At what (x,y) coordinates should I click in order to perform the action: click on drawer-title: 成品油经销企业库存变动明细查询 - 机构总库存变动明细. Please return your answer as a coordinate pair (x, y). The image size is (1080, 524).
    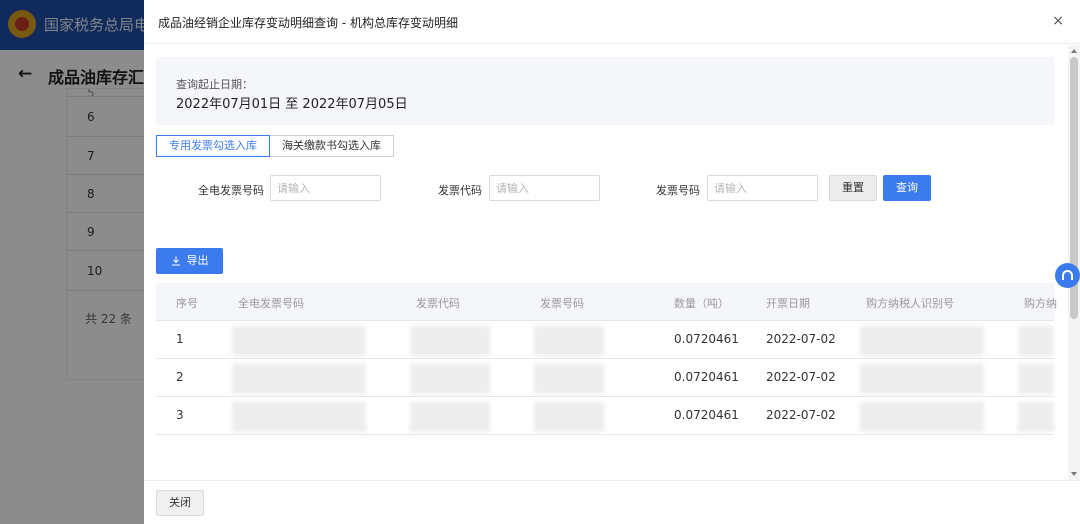
    Looking at the image, I should click on (308, 23).